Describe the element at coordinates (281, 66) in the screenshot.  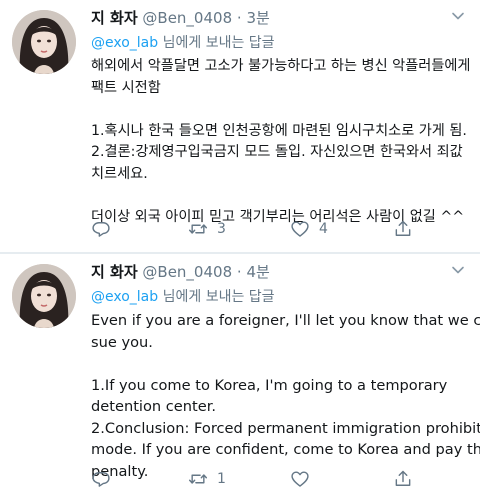
I see `tweet-line: 해외에서 악플달면 고소가 불가능하다고 하는 병신 악플러들에게` at that location.